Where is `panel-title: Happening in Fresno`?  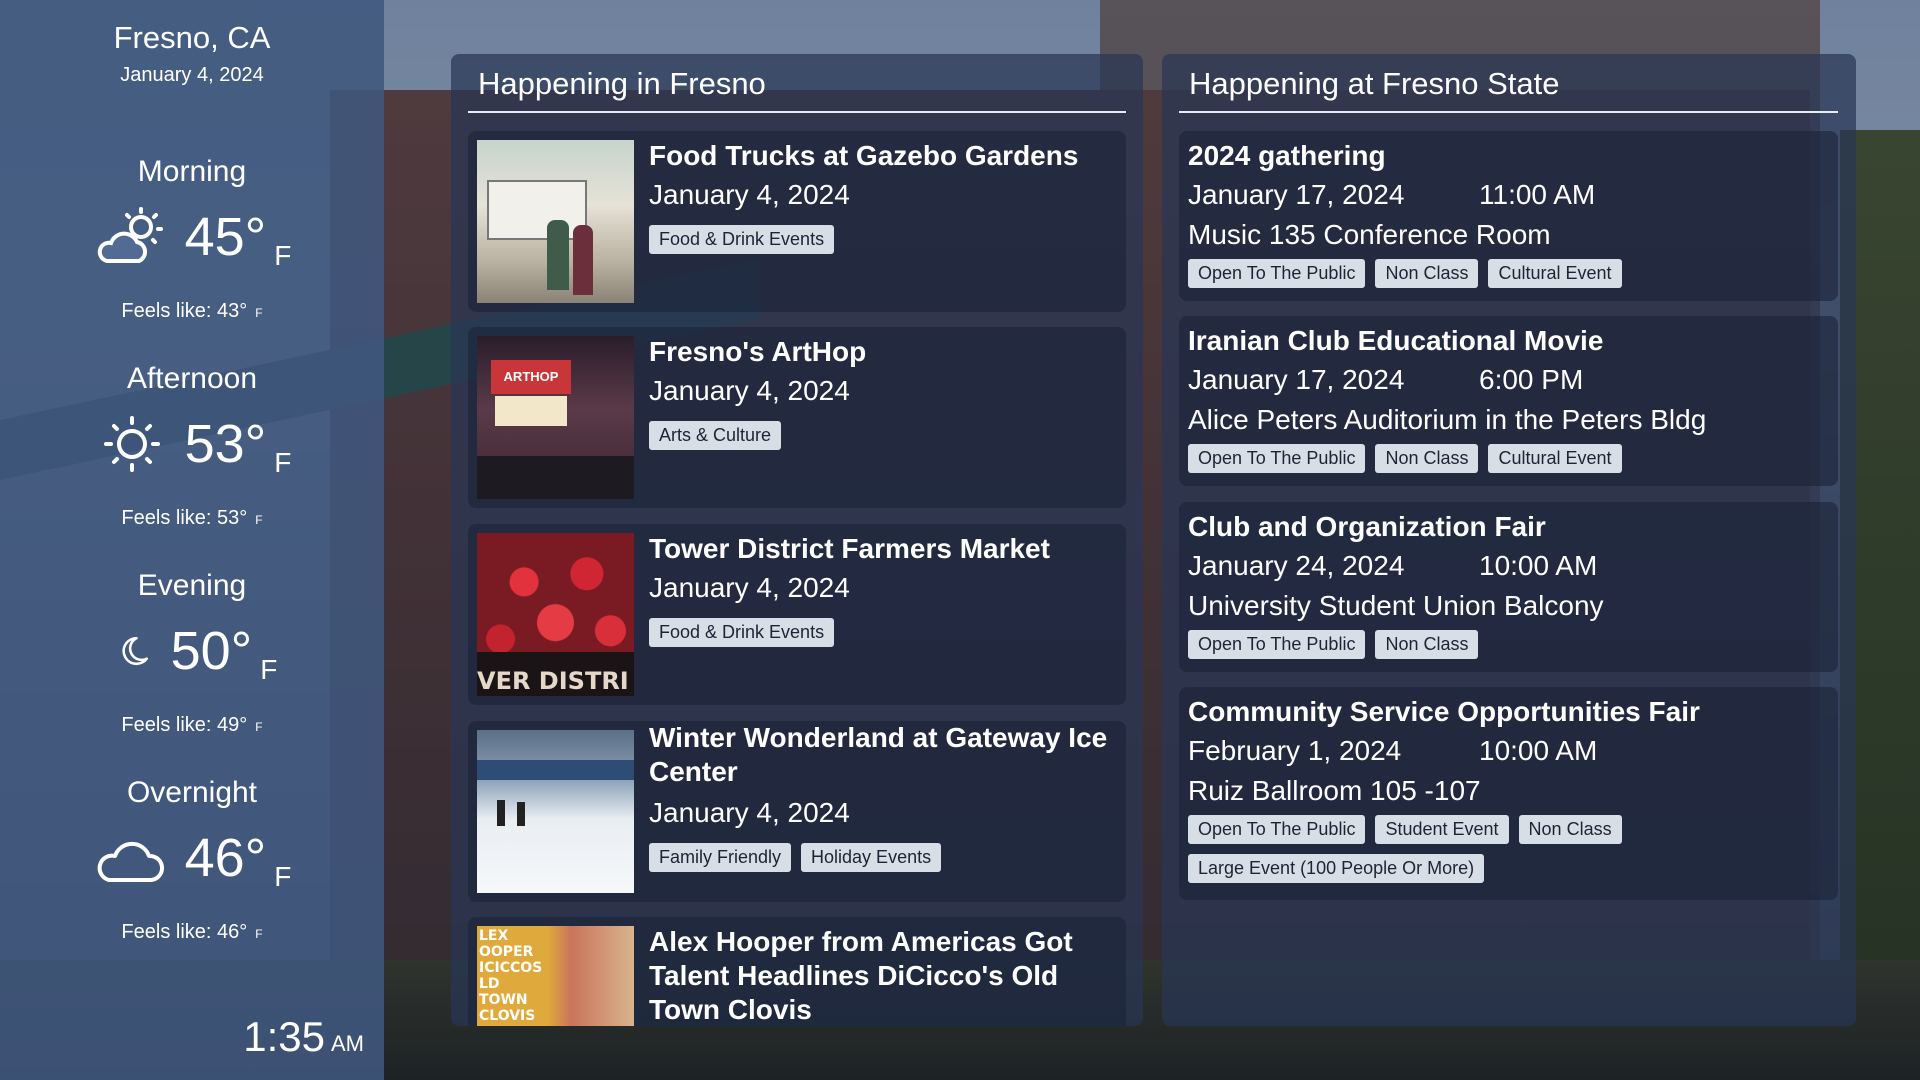
panel-title: Happening in Fresno is located at coordinates (622, 83).